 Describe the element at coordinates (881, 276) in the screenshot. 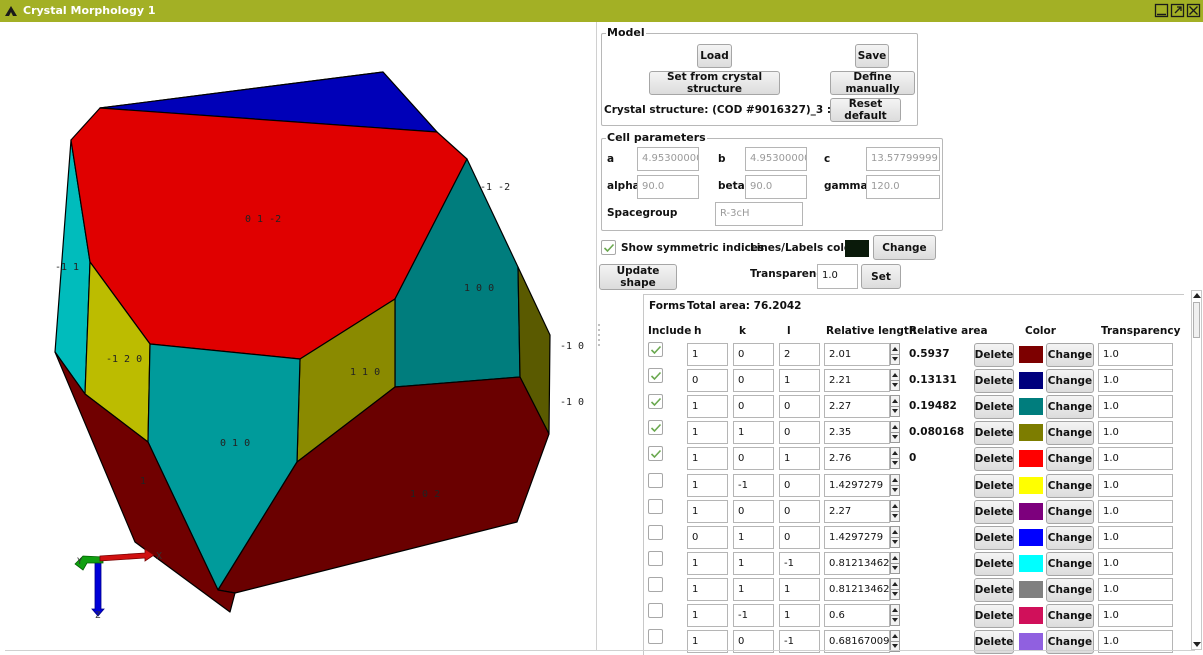

I see `set-transparency-button: Set` at that location.